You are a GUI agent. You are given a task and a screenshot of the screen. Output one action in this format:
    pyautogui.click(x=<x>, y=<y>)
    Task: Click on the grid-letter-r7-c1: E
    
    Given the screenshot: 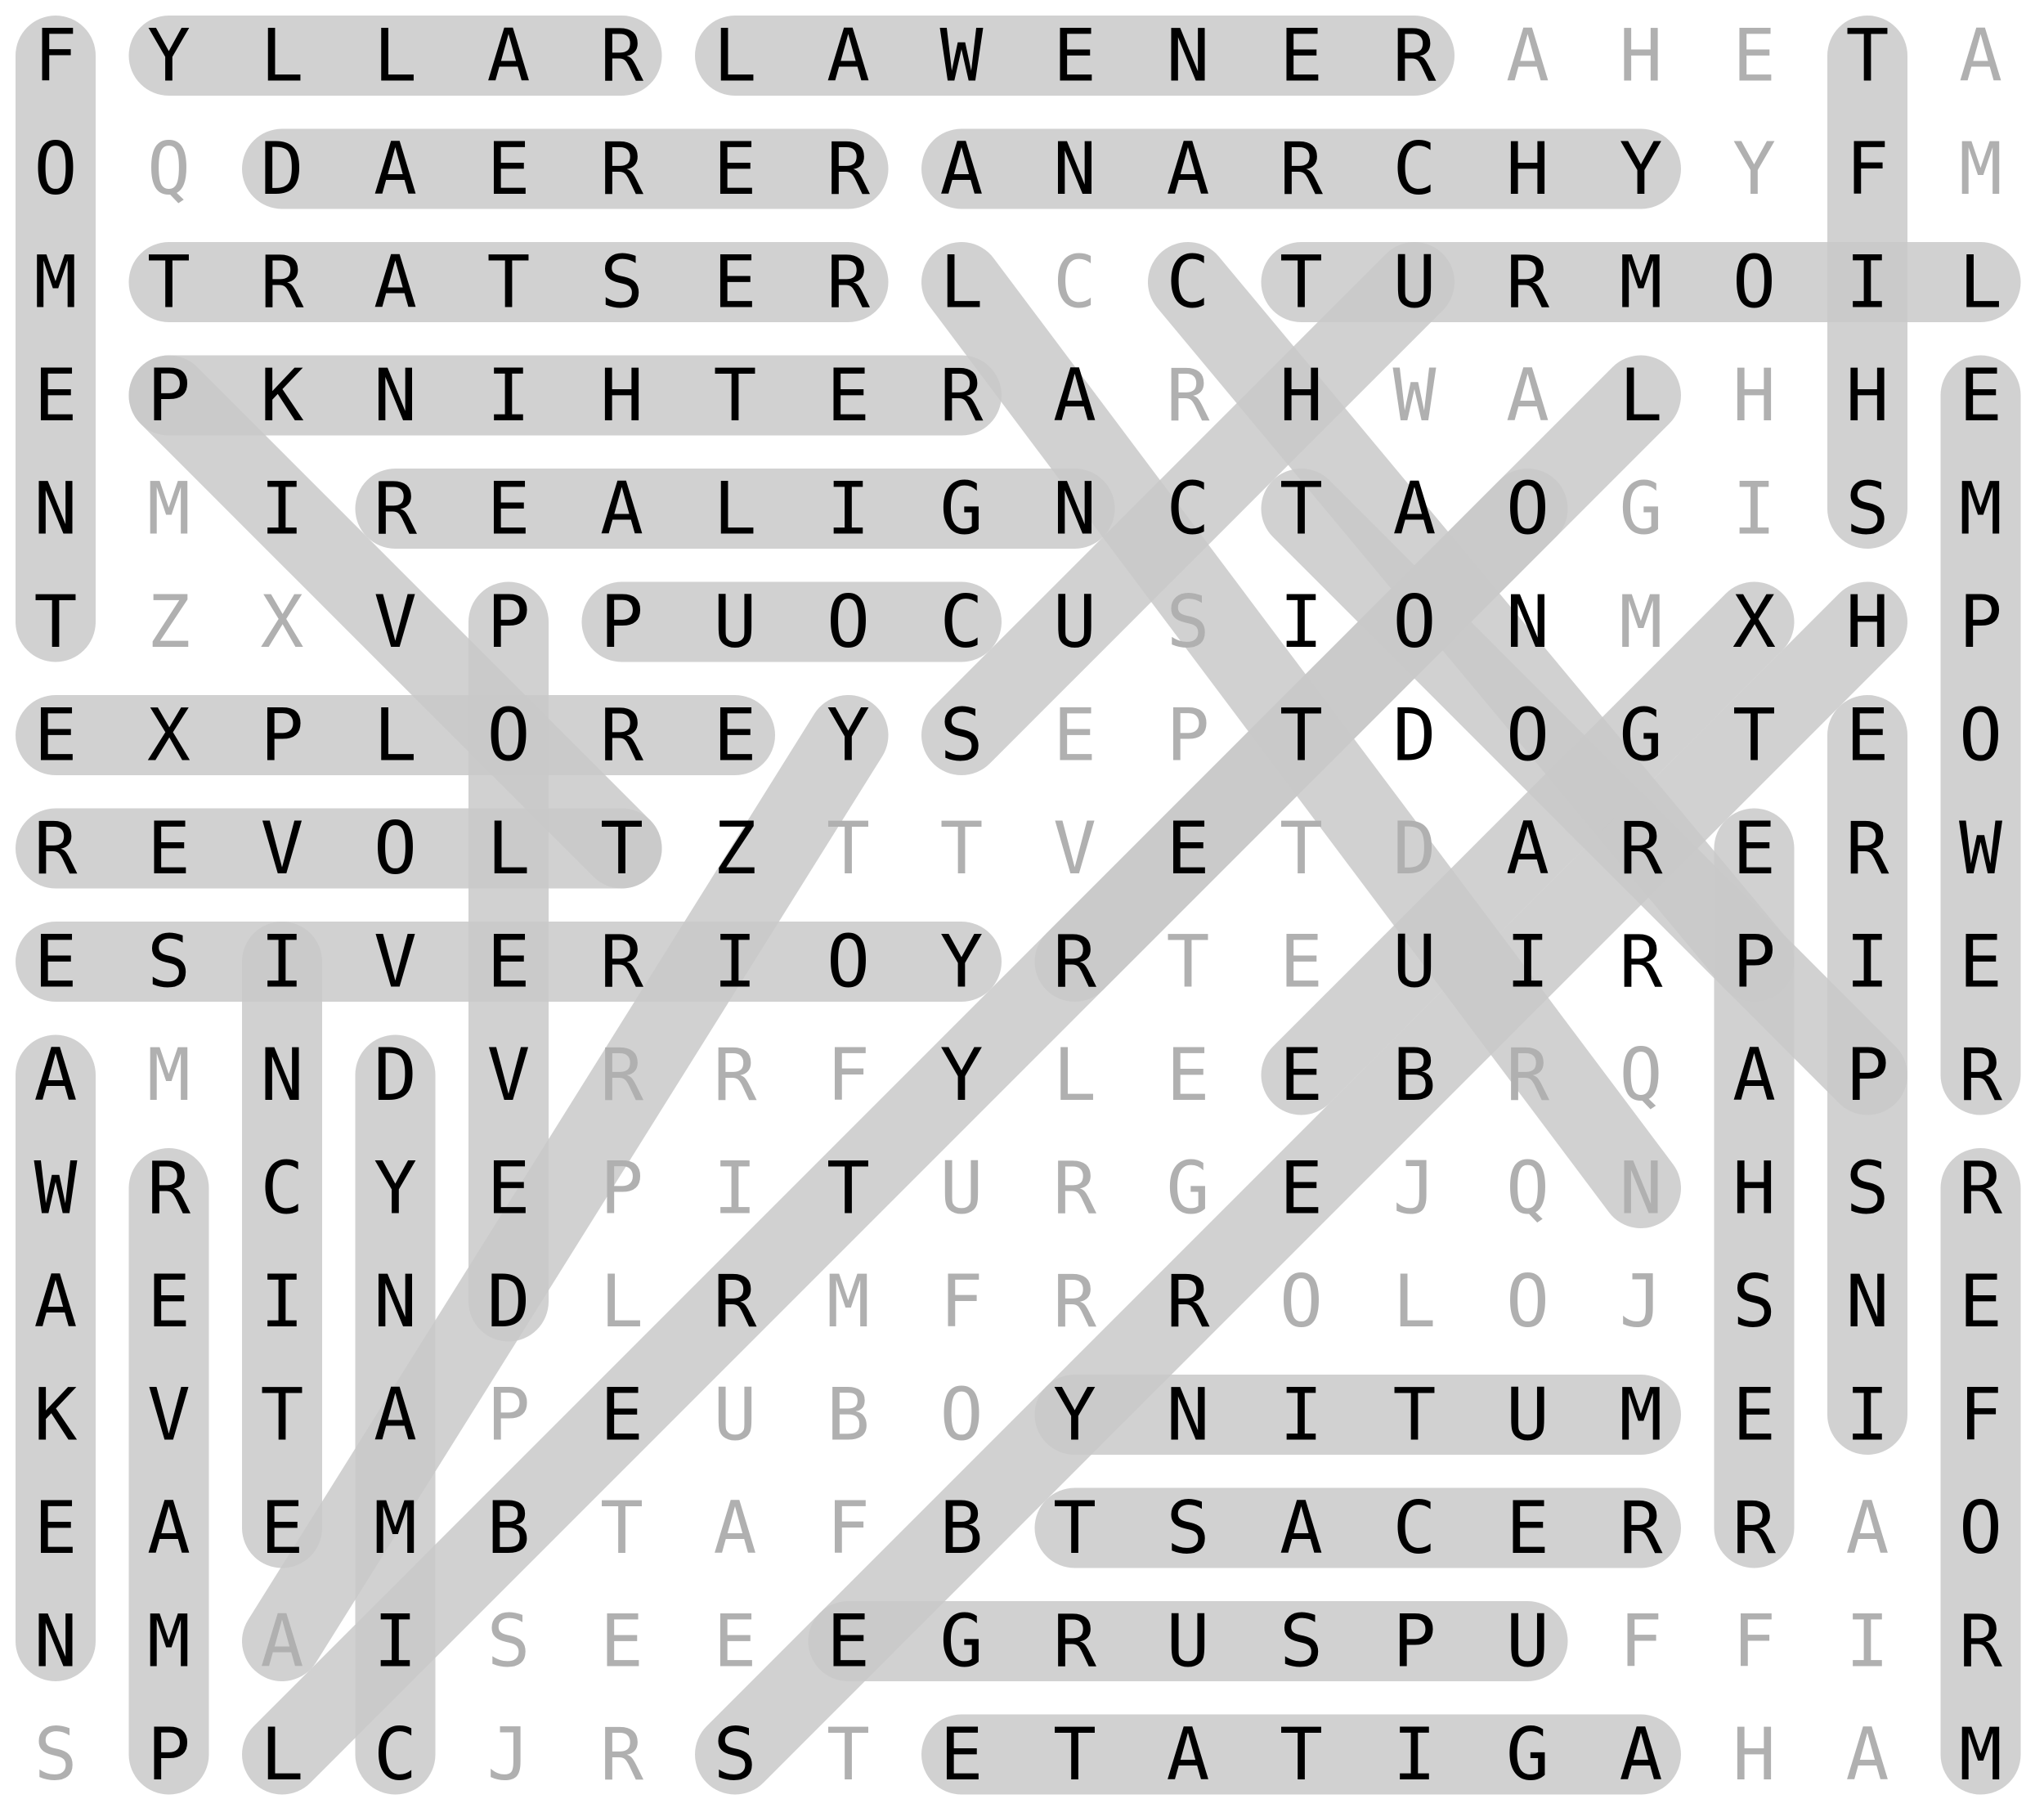 What is the action you would take?
    pyautogui.click(x=56, y=735)
    